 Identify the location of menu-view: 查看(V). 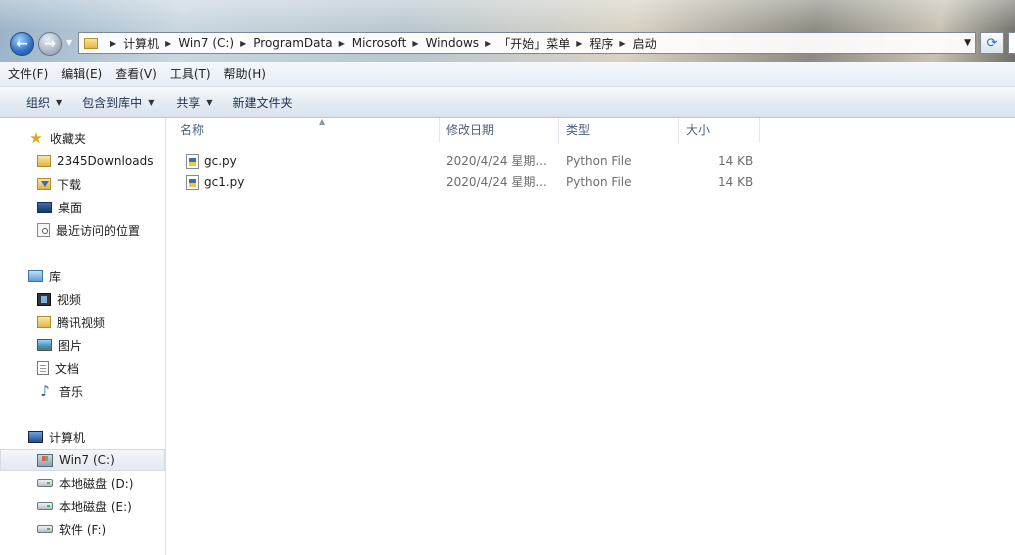
(136, 74).